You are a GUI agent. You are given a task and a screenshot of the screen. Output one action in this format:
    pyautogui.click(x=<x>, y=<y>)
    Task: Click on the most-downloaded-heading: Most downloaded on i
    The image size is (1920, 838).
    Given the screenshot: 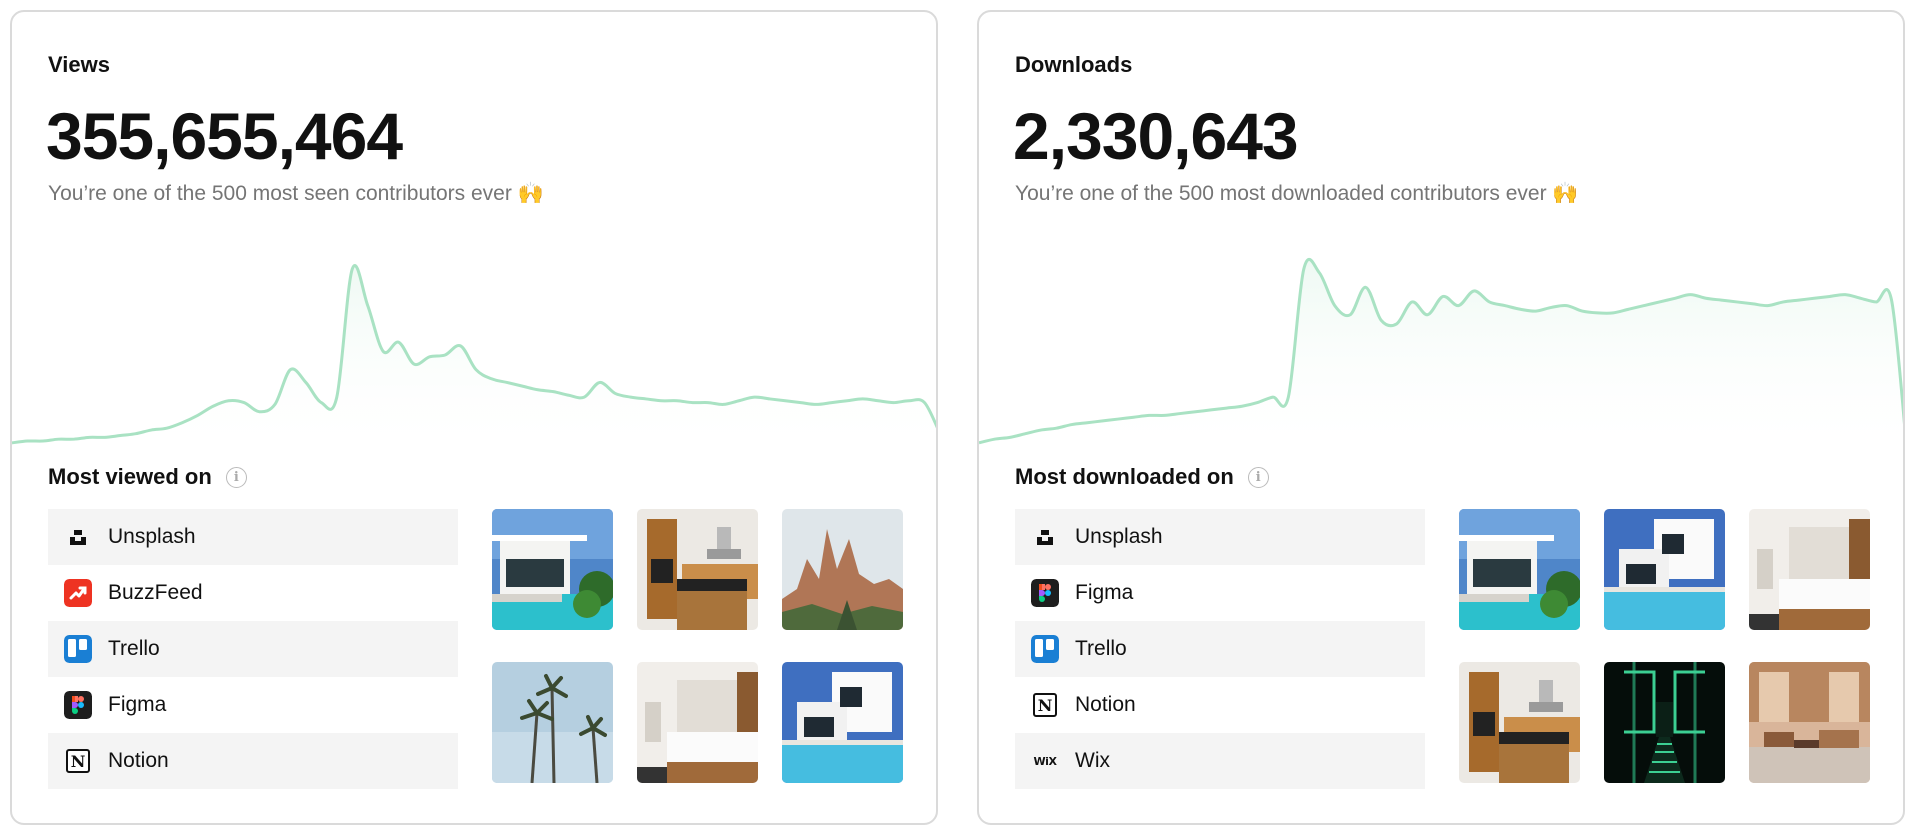 What is the action you would take?
    pyautogui.click(x=1142, y=477)
    